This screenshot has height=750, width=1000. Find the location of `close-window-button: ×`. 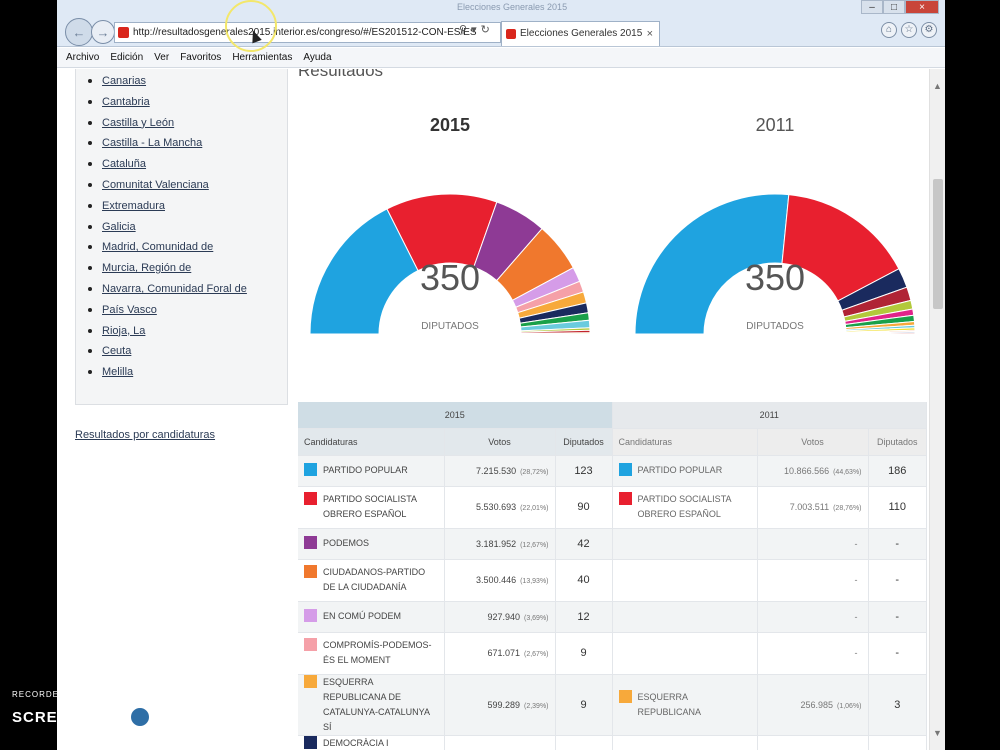

close-window-button: × is located at coordinates (922, 7).